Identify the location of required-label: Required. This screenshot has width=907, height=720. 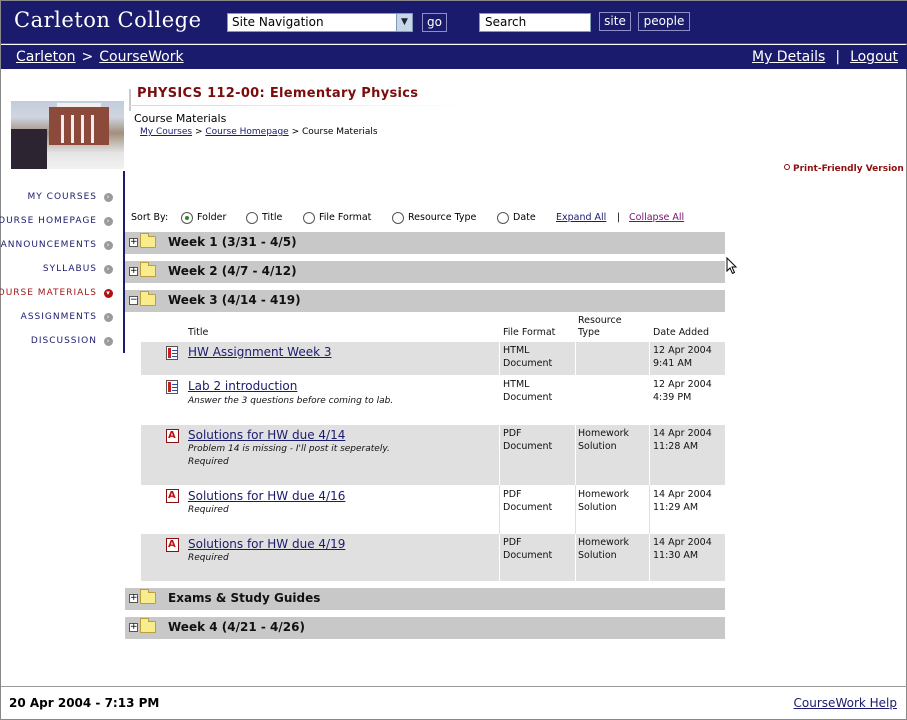
(208, 558).